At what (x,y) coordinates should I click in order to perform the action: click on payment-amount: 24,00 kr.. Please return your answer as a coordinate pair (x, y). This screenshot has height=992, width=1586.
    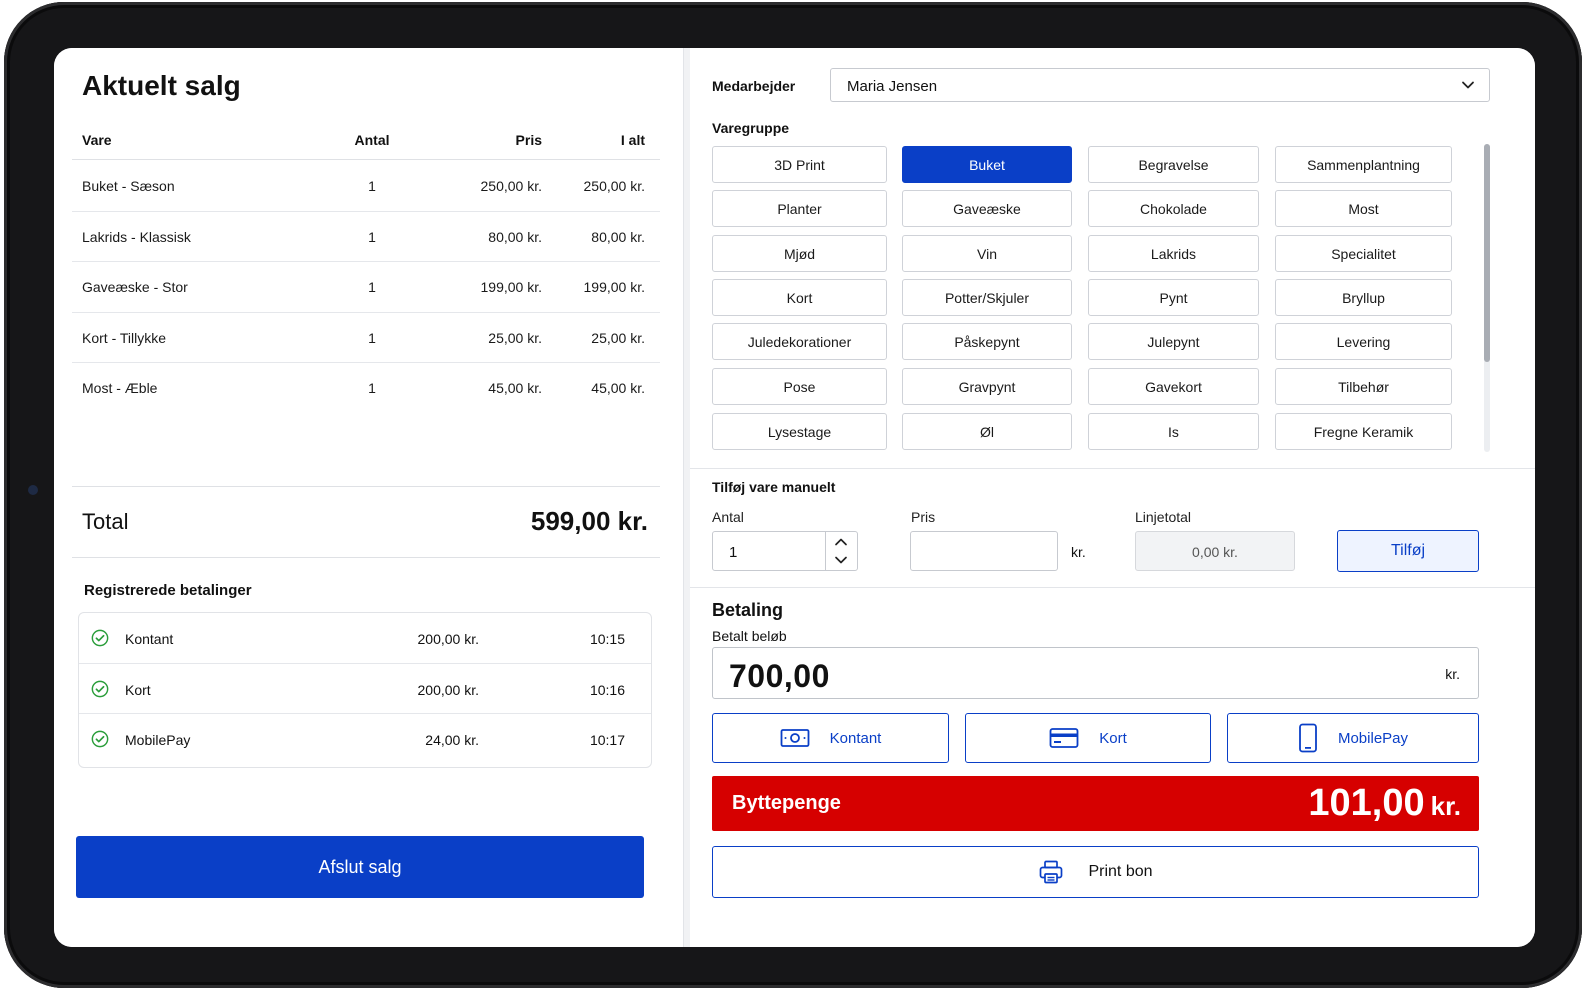
    Looking at the image, I should click on (452, 740).